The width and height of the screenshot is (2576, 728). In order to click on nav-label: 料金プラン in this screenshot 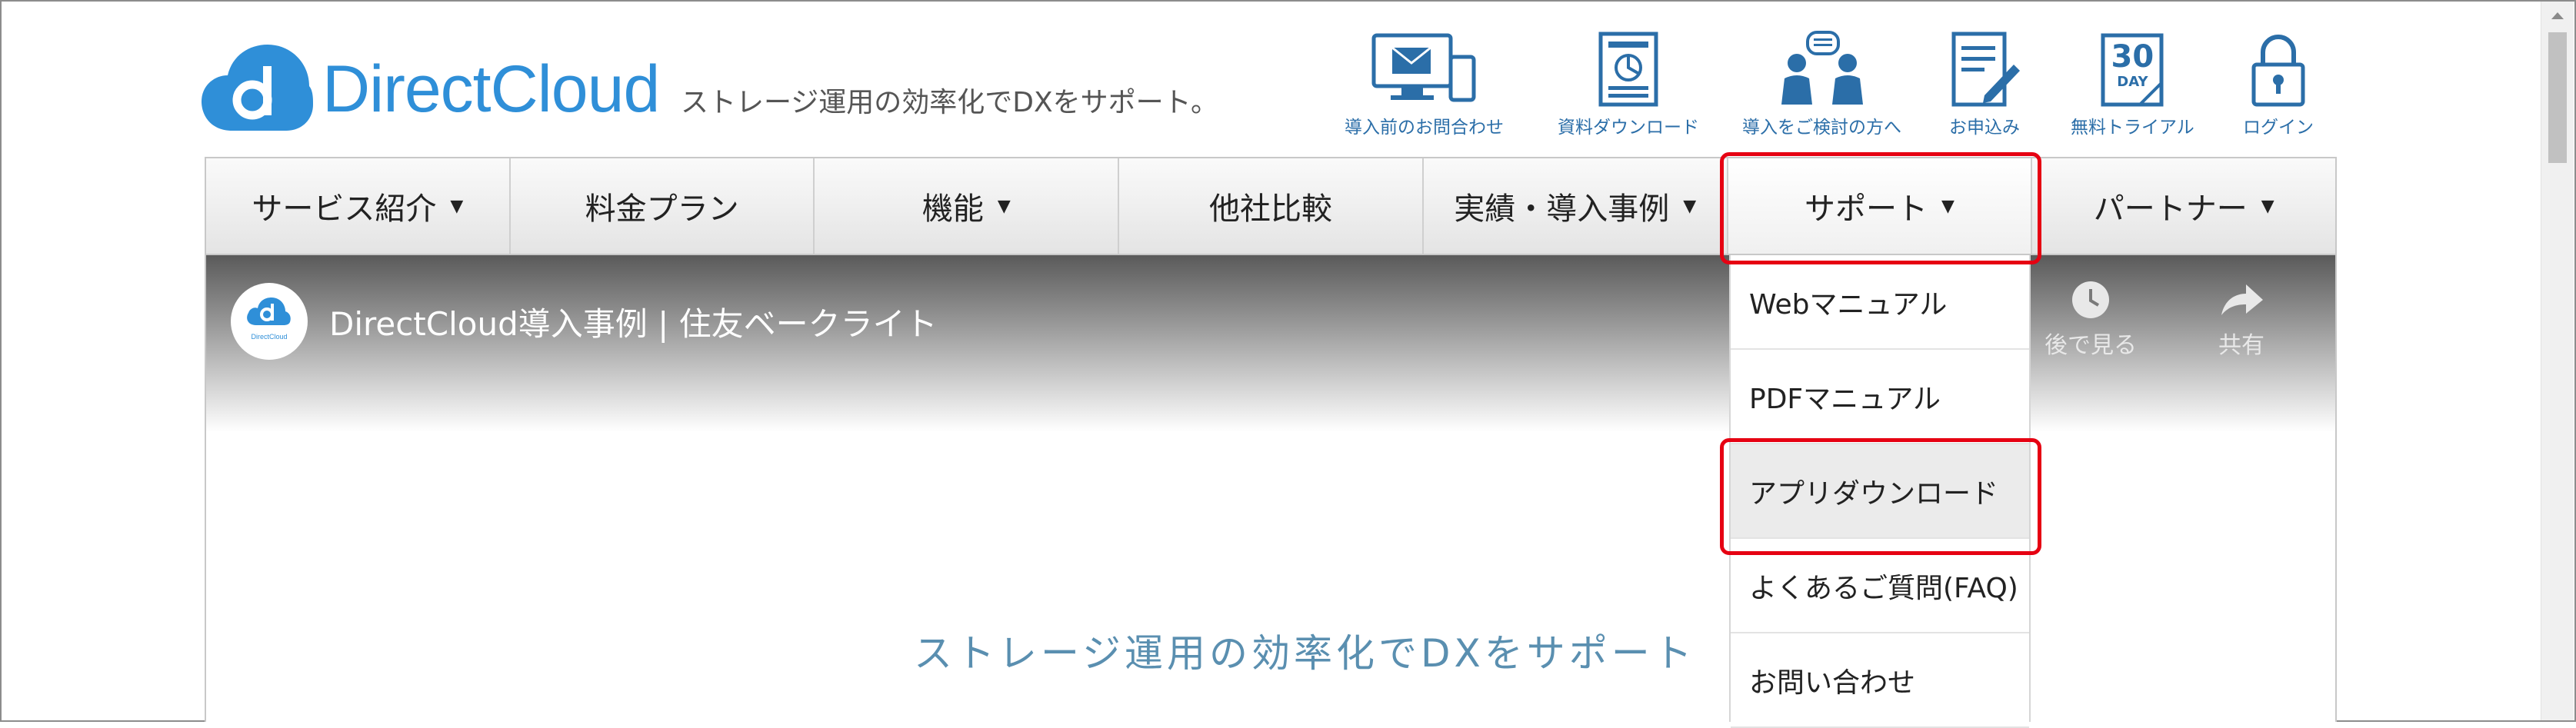, I will do `click(662, 209)`.